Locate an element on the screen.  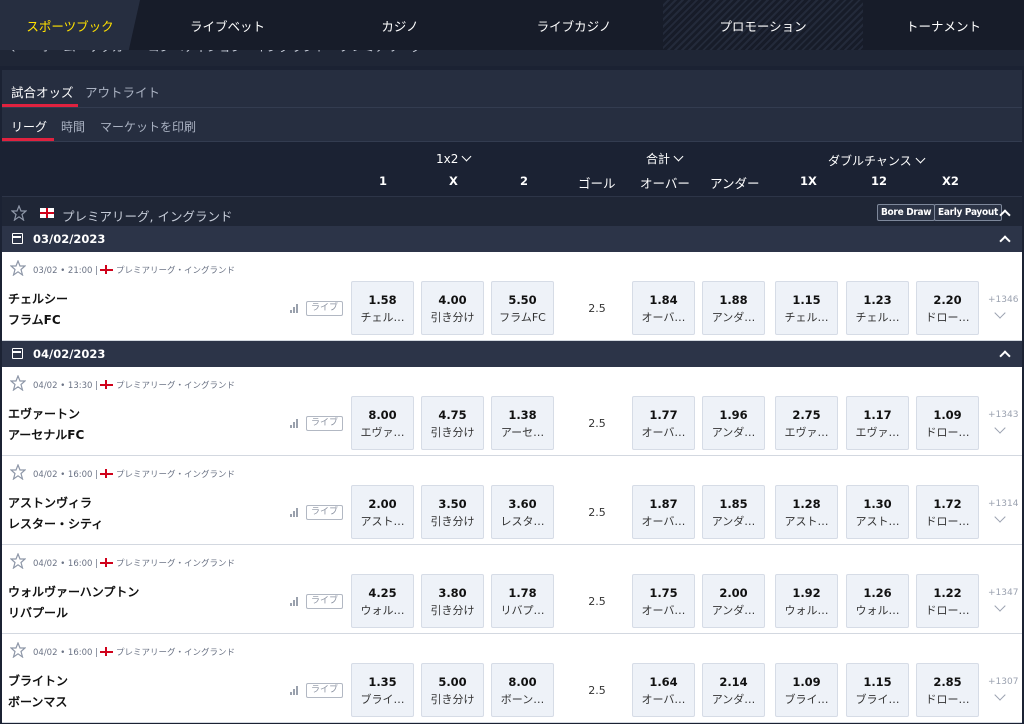
home-team: エヴァートン is located at coordinates (44, 413).